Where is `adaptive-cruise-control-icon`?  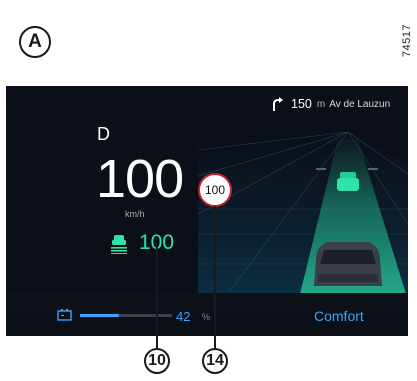 adaptive-cruise-control-icon is located at coordinates (119, 244).